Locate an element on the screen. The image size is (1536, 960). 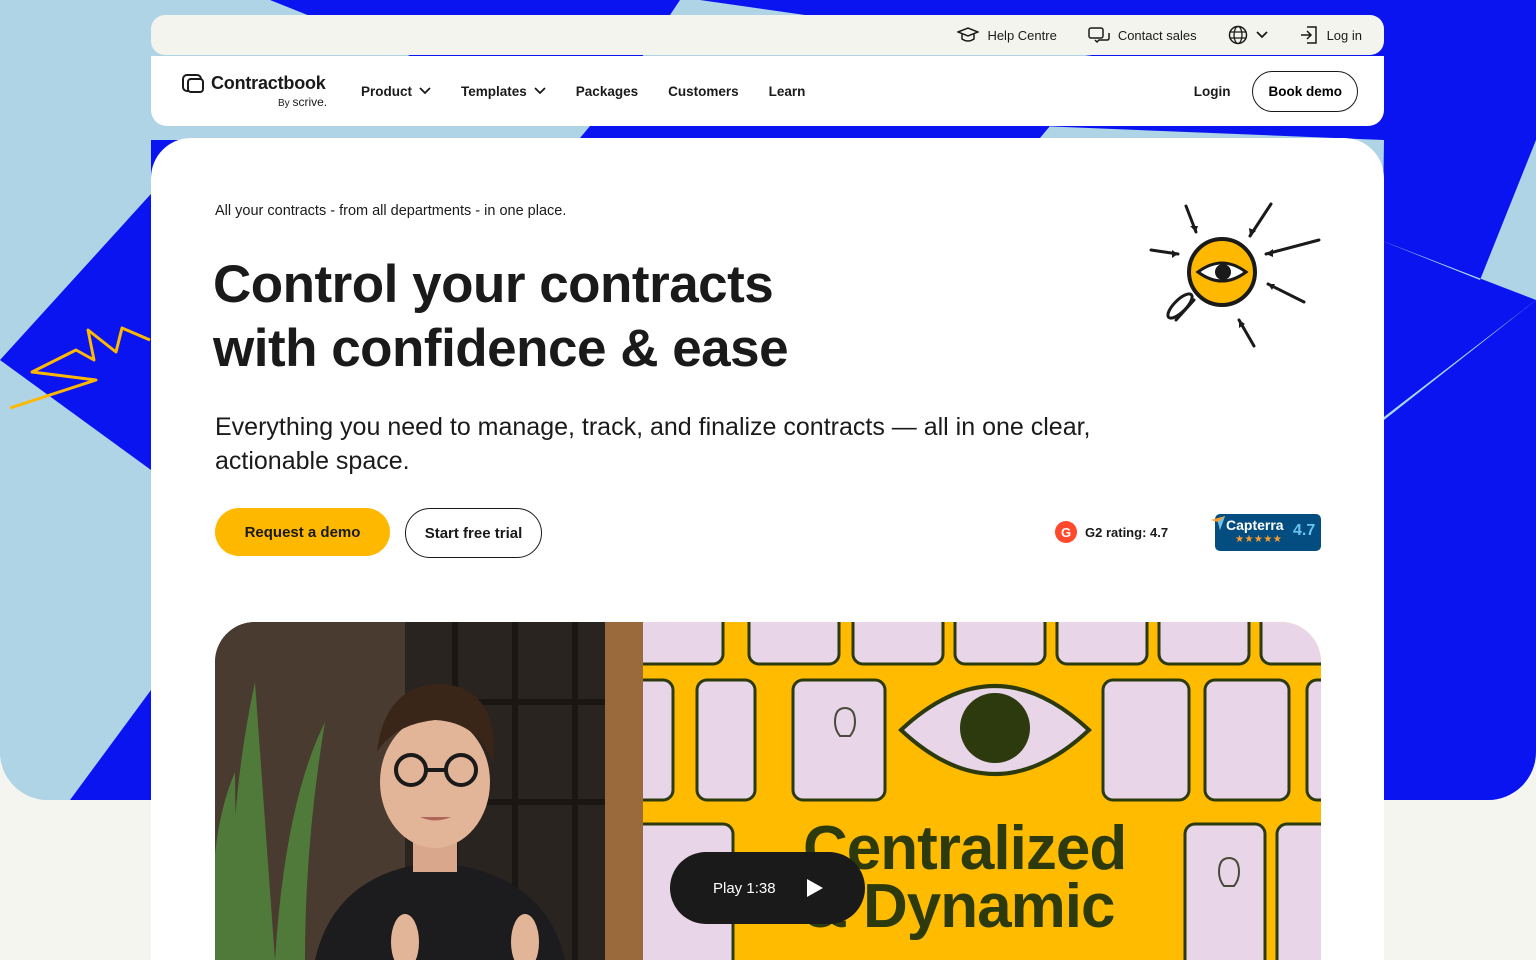
nav-item-label: Customers is located at coordinates (703, 91).